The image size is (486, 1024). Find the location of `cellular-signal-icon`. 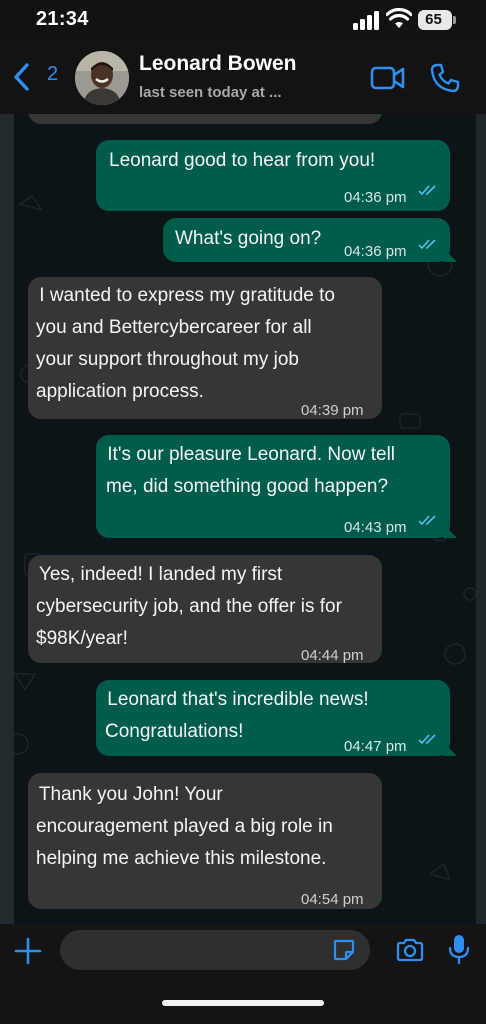

cellular-signal-icon is located at coordinates (366, 20).